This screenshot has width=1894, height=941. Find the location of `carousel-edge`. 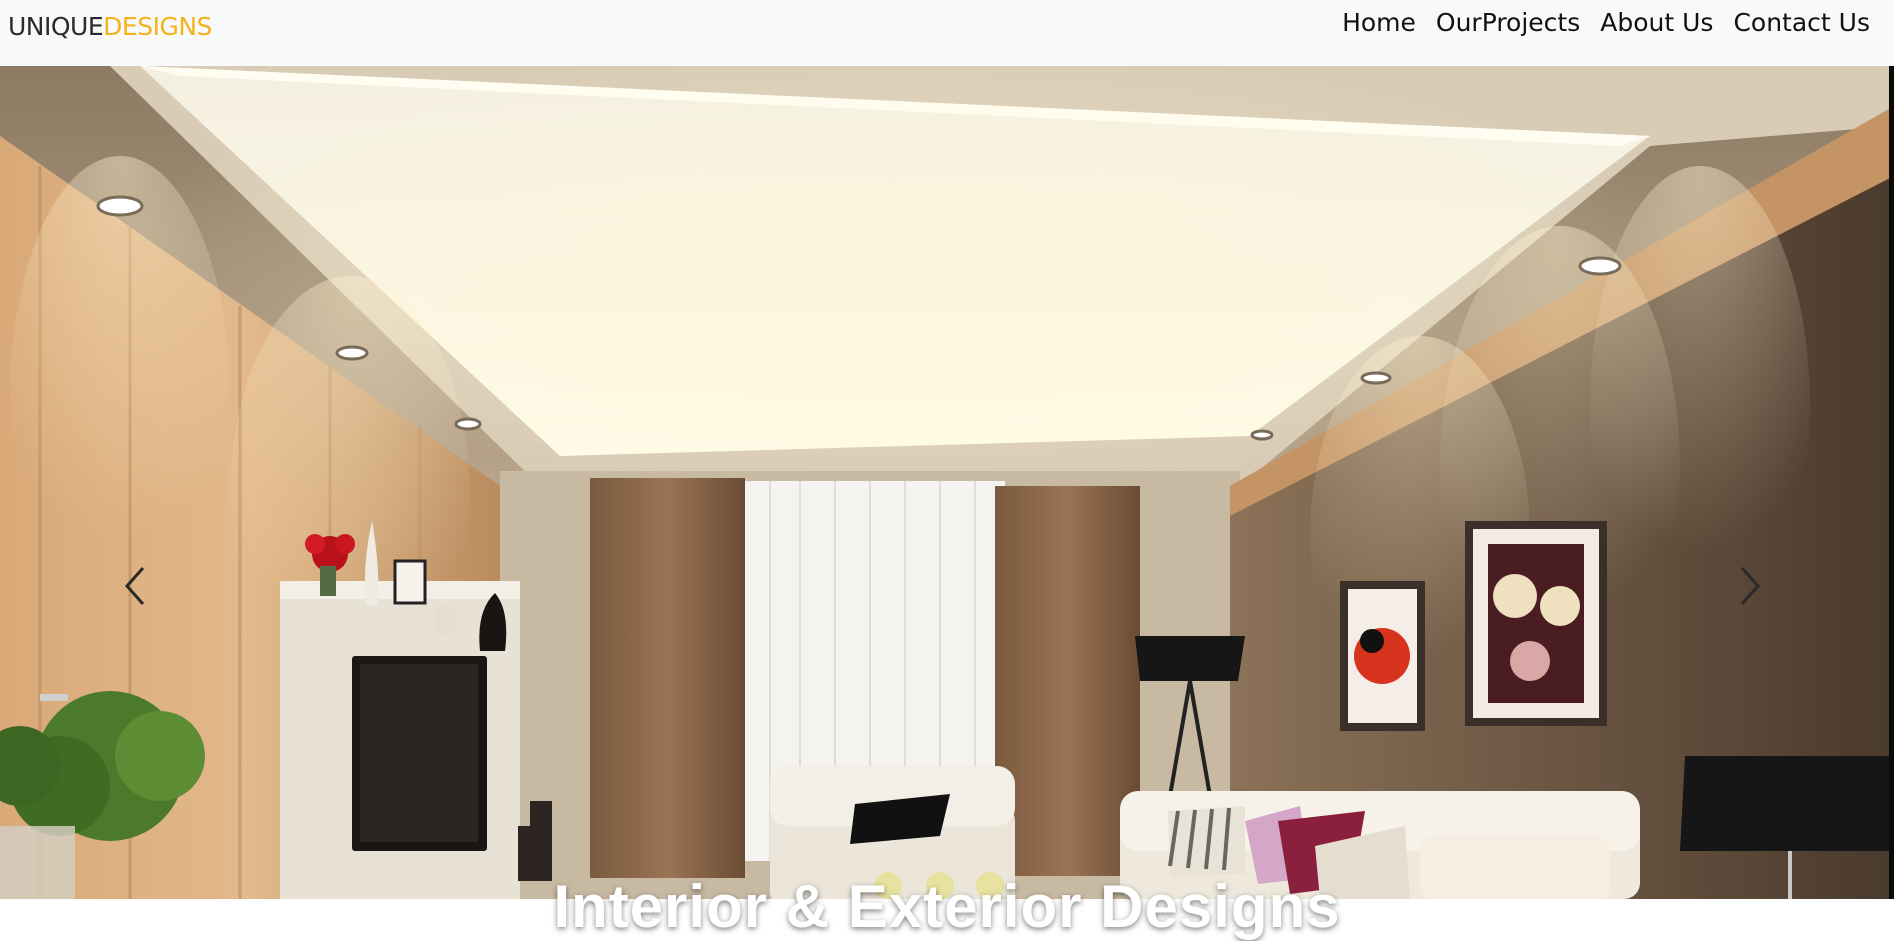

carousel-edge is located at coordinates (1891, 482).